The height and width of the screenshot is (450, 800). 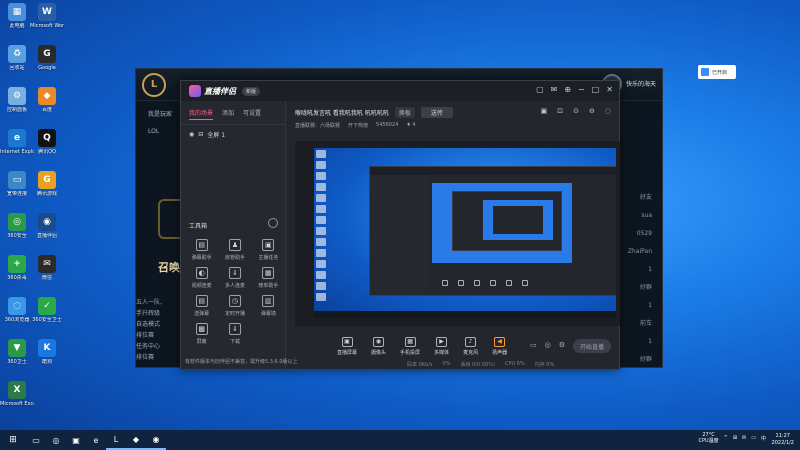 I want to click on tool-item: ◐ 视频连麦, so click(x=201, y=278).